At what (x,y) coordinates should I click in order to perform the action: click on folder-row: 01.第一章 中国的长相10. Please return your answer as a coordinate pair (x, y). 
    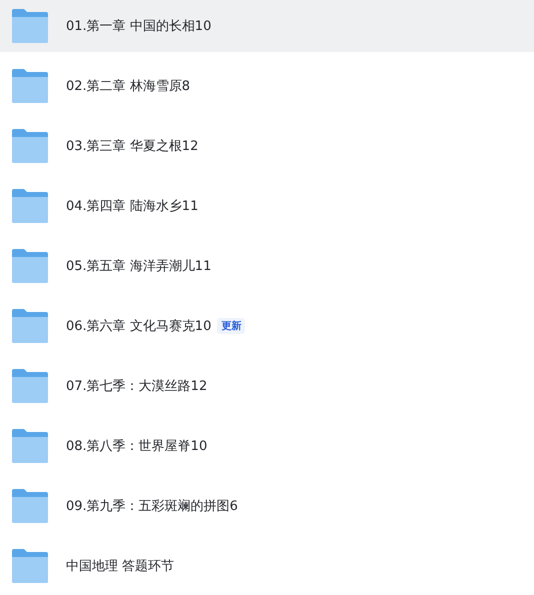
    Looking at the image, I should click on (267, 26).